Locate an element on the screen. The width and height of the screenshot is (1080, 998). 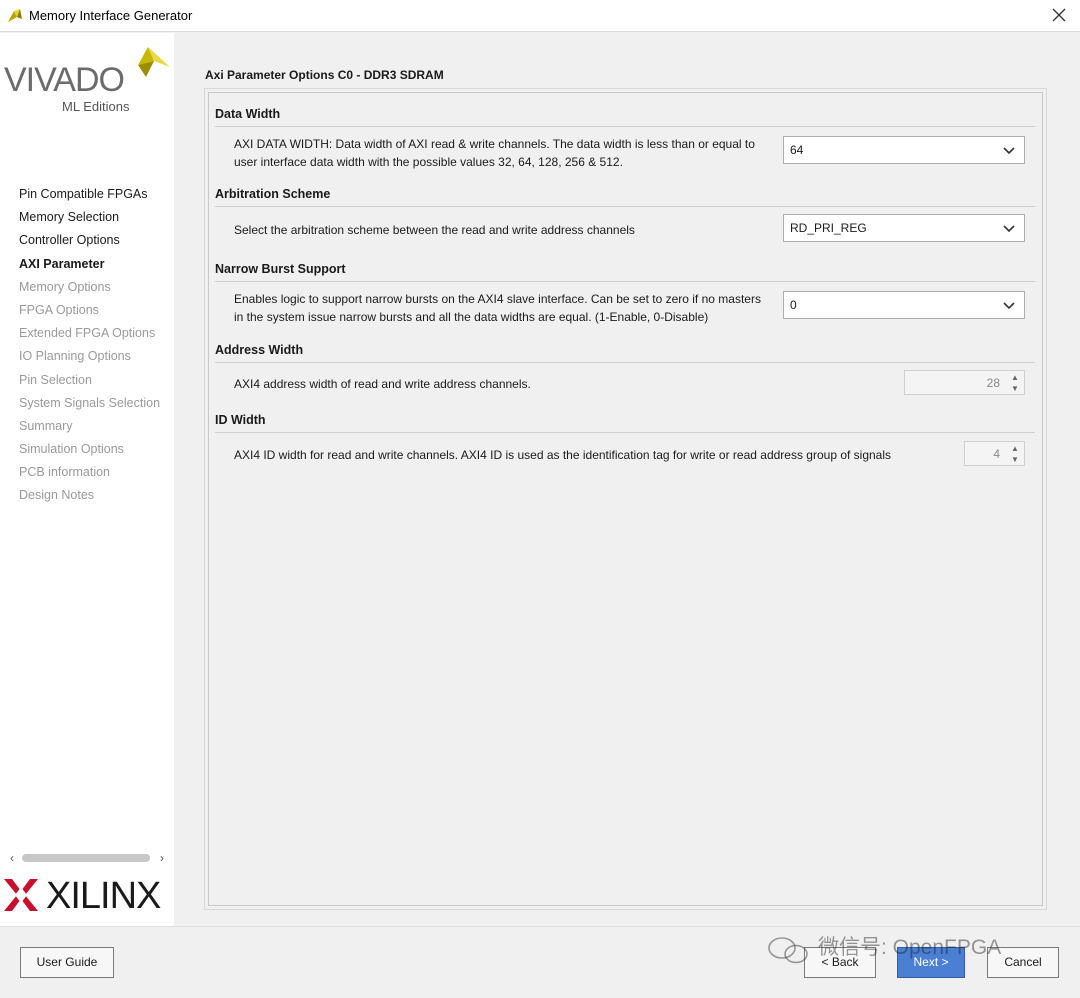
narrow-burst-select: 0 is located at coordinates (904, 305).